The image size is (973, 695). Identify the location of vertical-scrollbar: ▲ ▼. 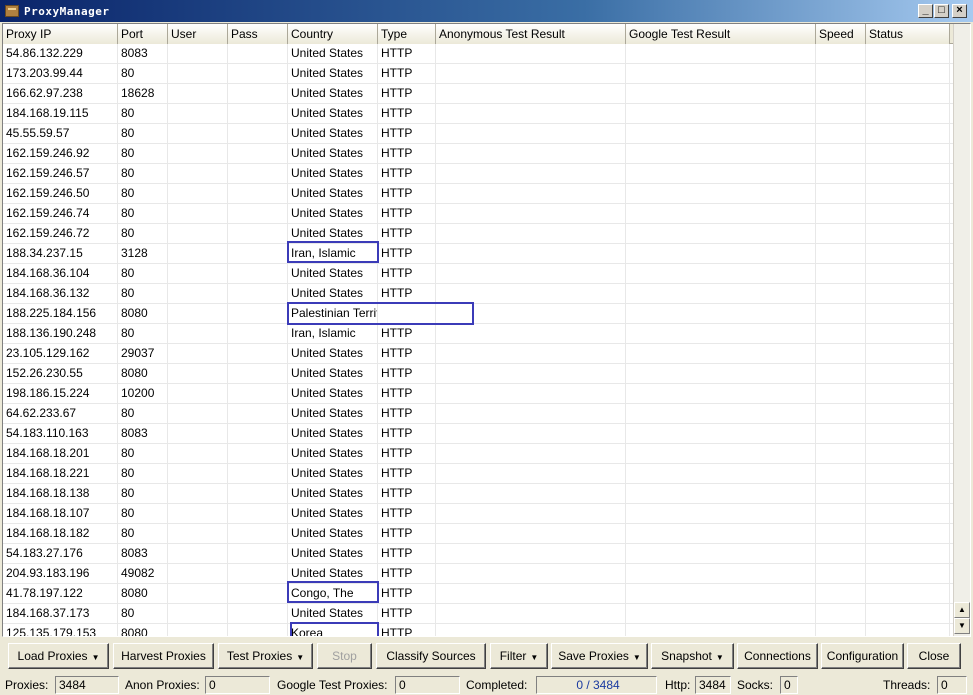
(961, 330).